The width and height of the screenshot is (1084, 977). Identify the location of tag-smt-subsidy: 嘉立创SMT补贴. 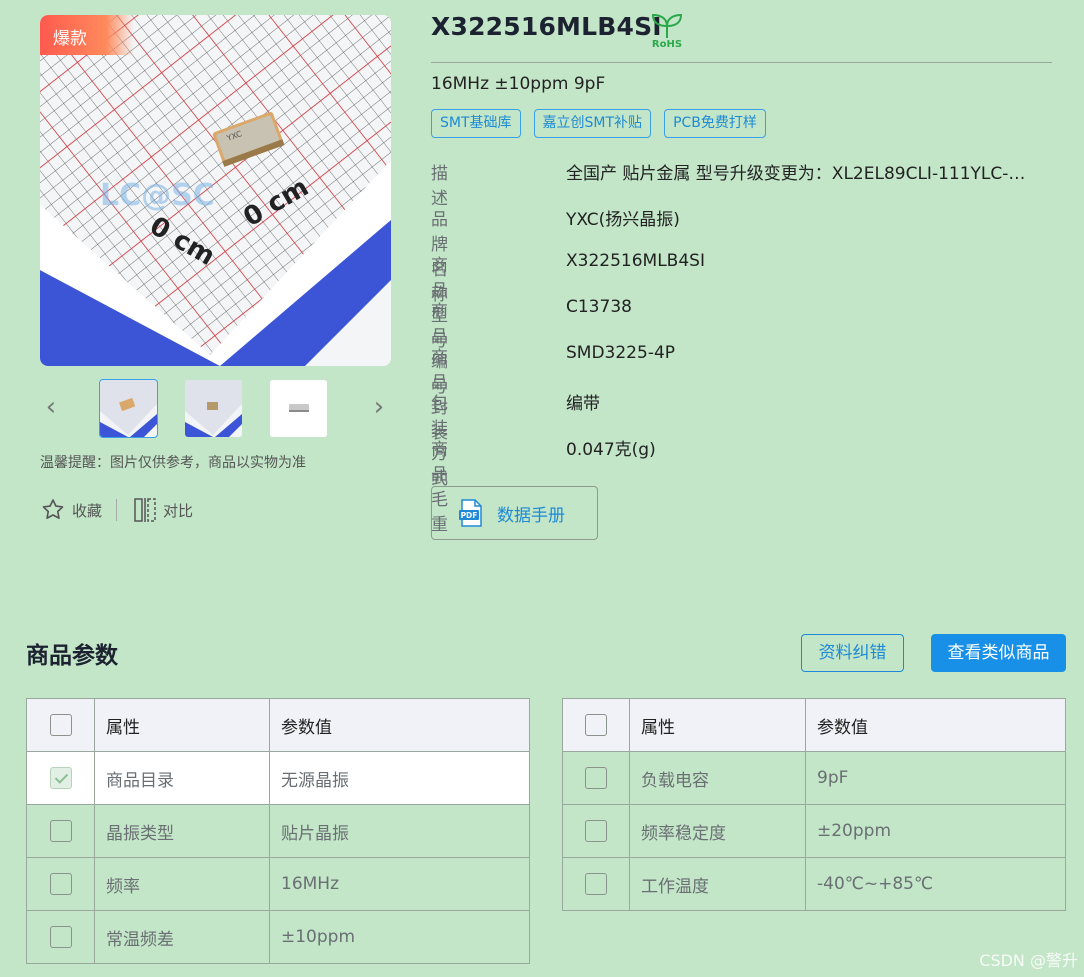
(592, 123).